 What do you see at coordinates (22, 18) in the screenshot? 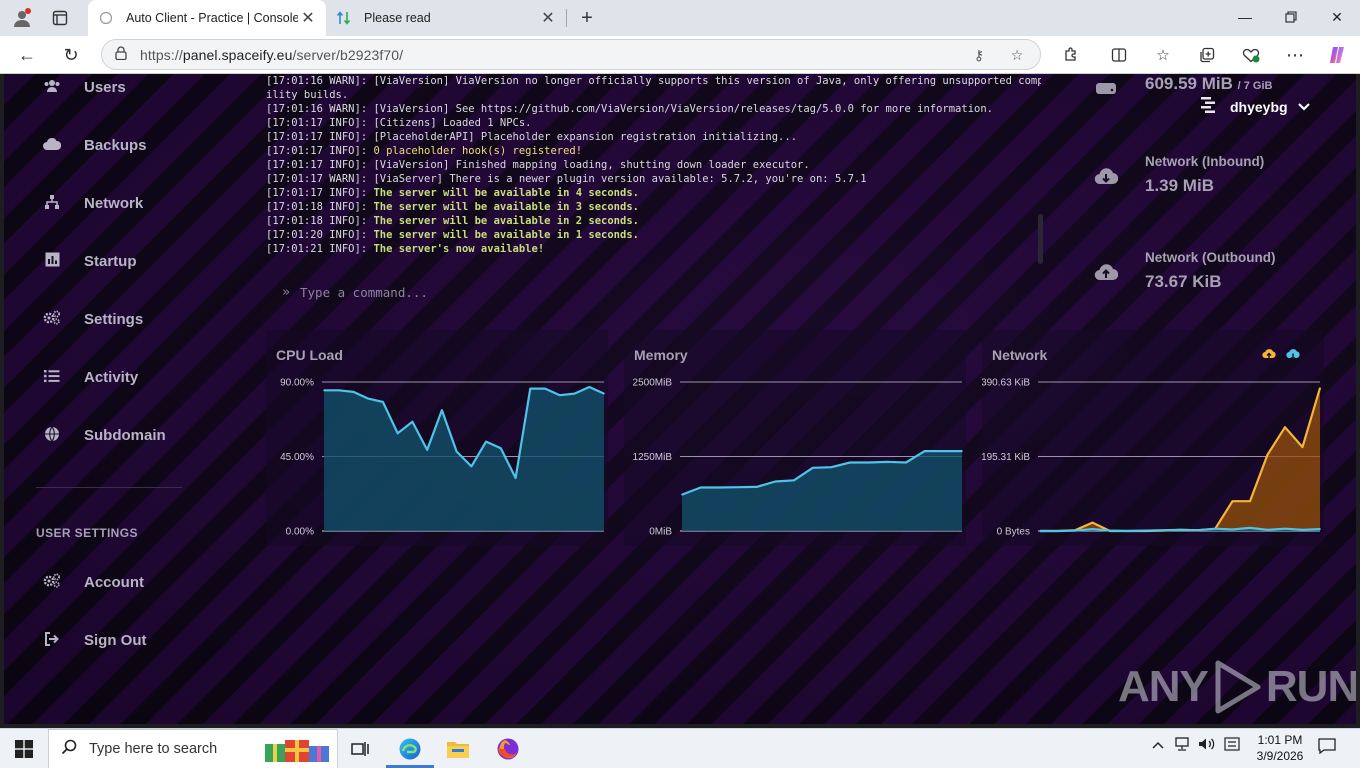
I see `profile-icon` at bounding box center [22, 18].